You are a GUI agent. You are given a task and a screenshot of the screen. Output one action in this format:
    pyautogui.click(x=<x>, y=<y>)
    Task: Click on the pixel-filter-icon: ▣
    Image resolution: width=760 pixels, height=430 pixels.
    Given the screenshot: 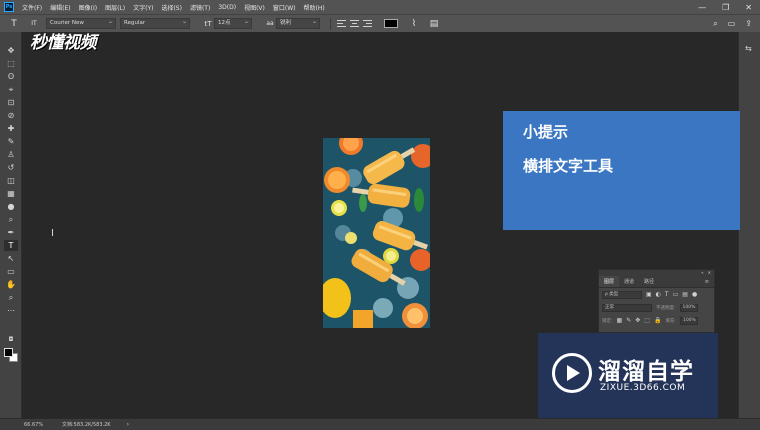 What is the action you would take?
    pyautogui.click(x=649, y=294)
    